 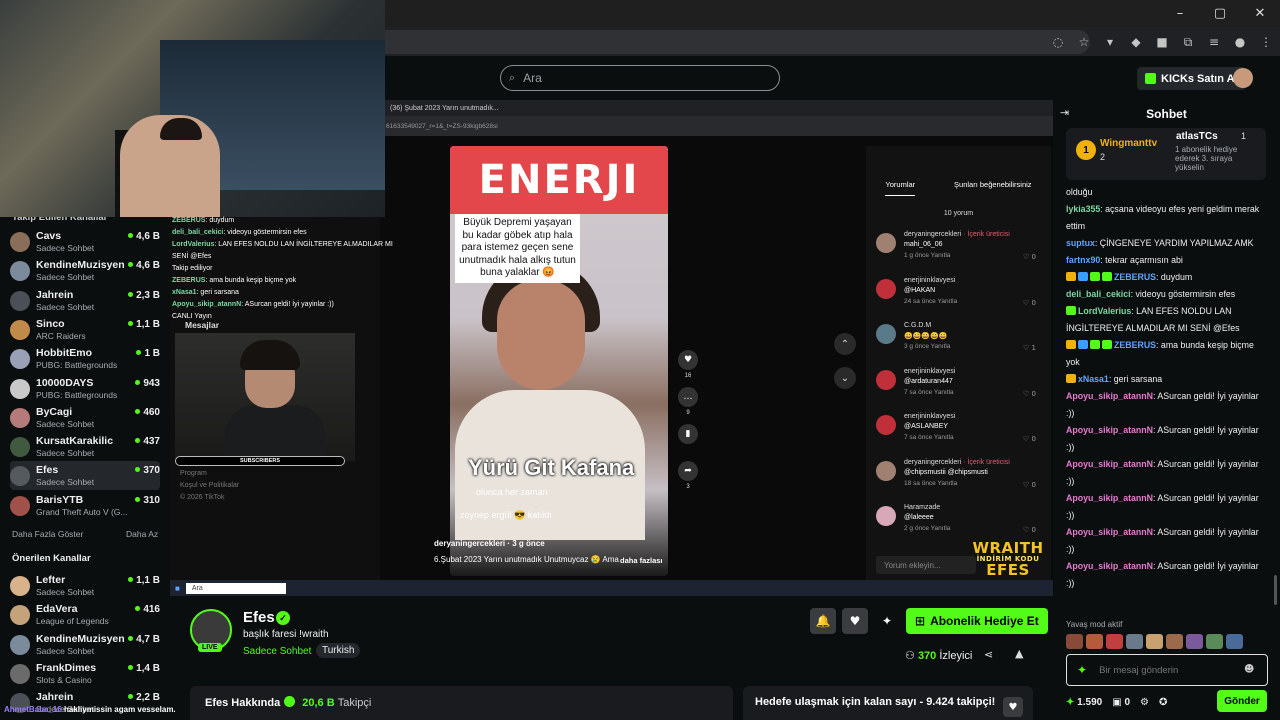 What do you see at coordinates (1144, 702) in the screenshot?
I see `settings-icon: ⚙` at bounding box center [1144, 702].